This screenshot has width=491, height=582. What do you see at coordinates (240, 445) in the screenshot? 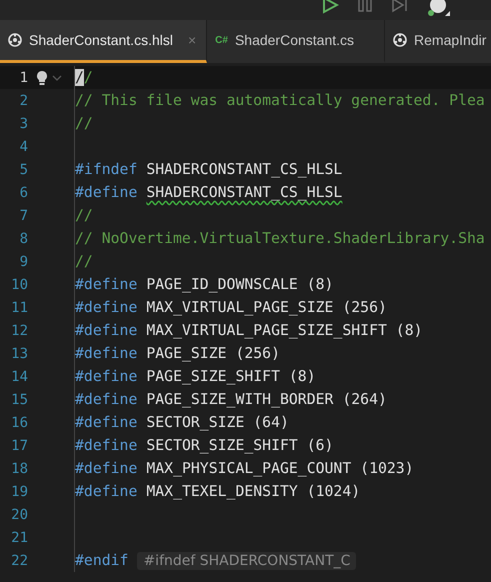
I see `code-text: SECTOR_SIZE_SHIFT (6)` at bounding box center [240, 445].